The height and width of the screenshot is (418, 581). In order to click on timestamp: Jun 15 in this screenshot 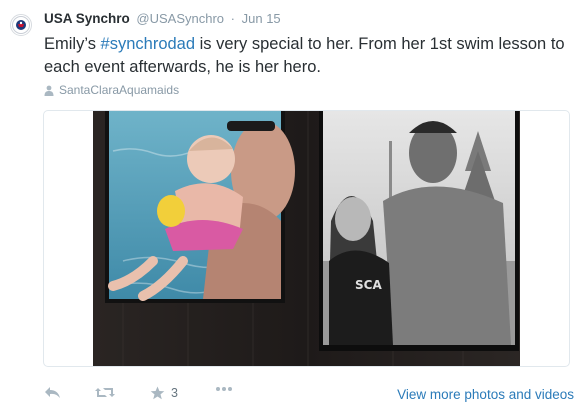, I will do `click(261, 18)`.